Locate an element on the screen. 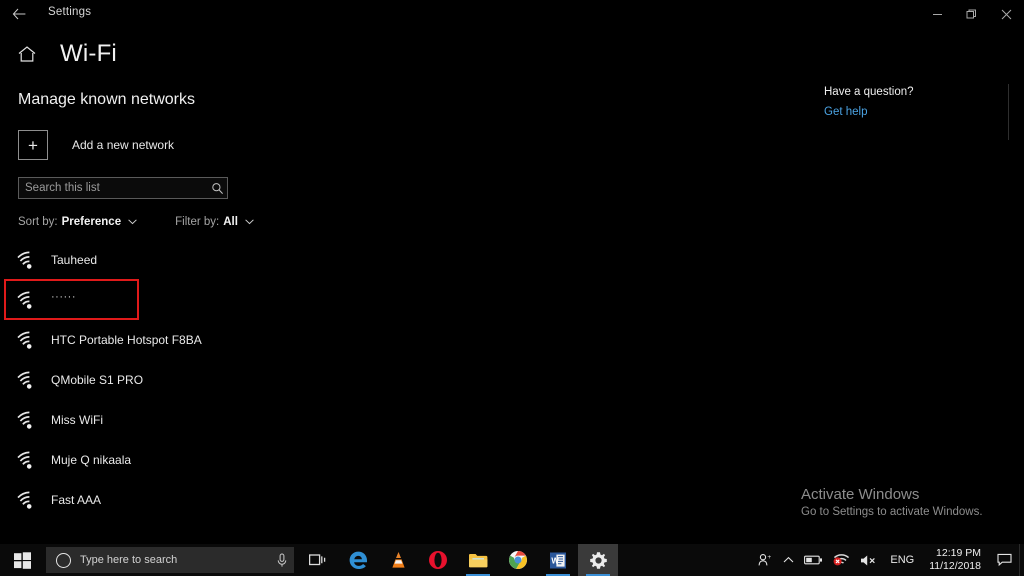 Image resolution: width=1024 pixels, height=576 pixels. network-list-item: QMobile S1 PRO is located at coordinates (210, 380).